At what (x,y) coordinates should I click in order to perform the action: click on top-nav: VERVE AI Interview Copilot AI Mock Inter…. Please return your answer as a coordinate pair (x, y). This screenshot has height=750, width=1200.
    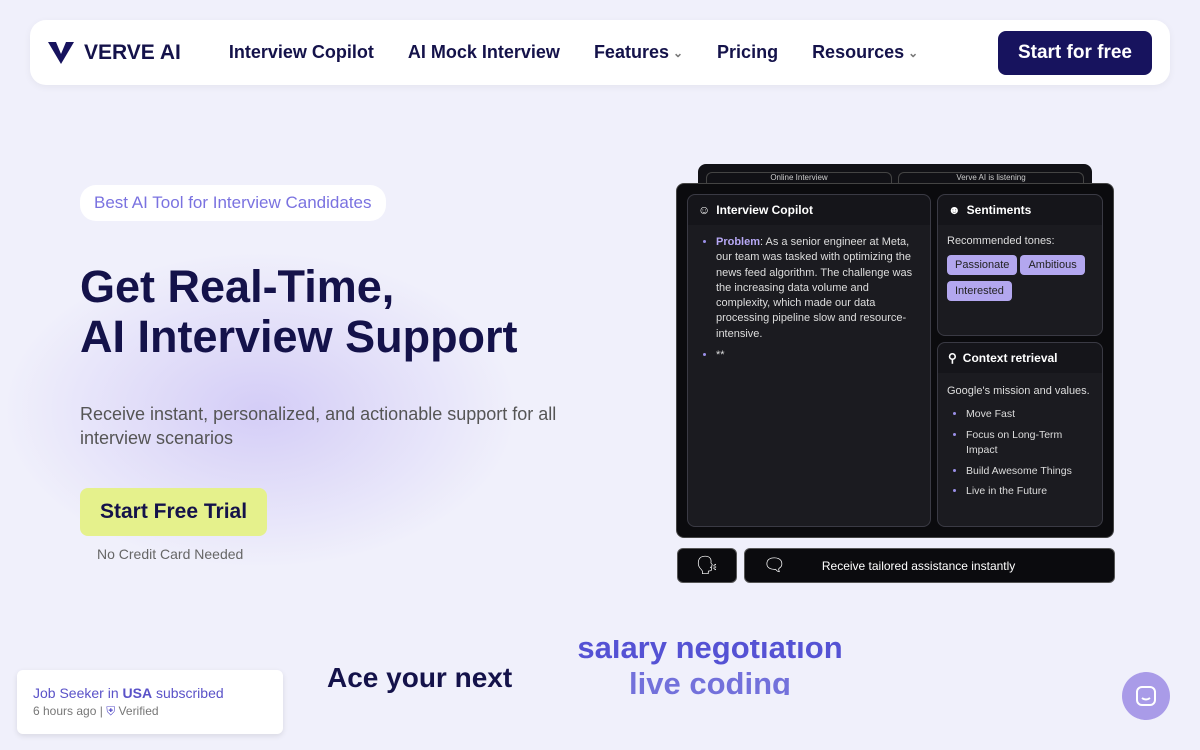
    Looking at the image, I should click on (600, 52).